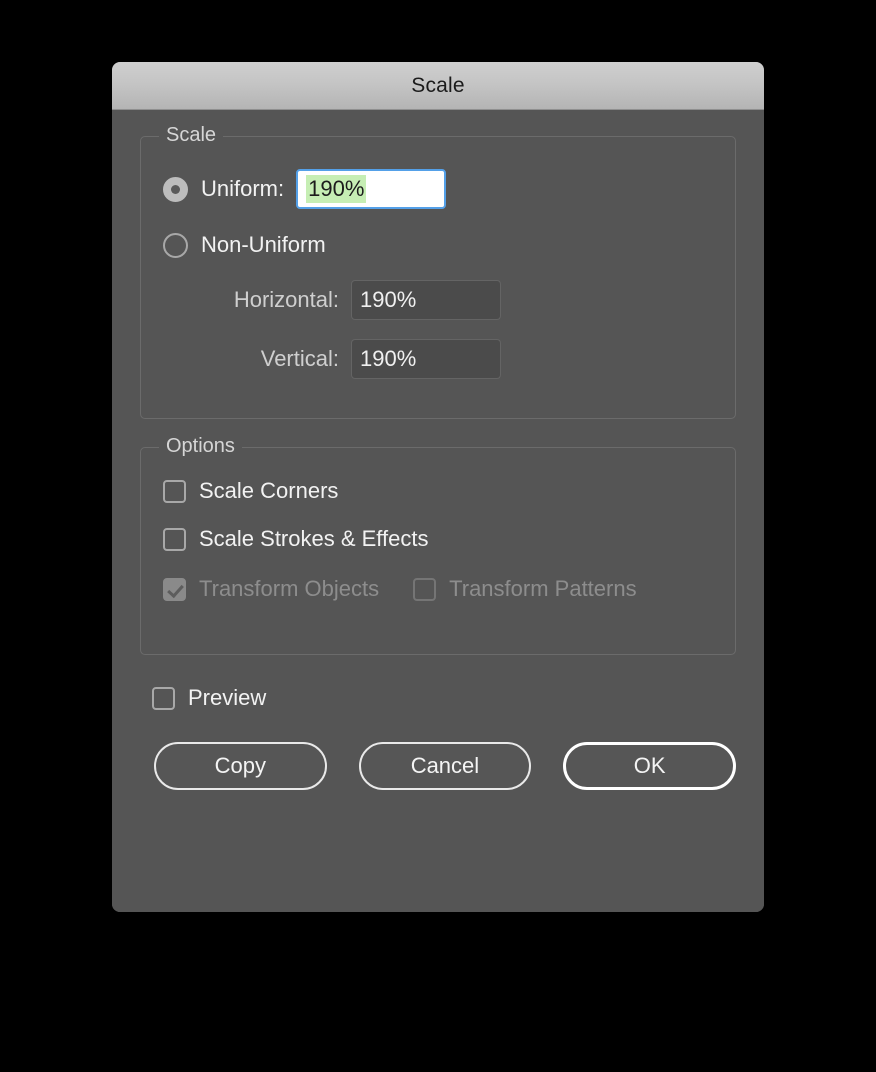  I want to click on horizontal-scale-value: 190%, so click(388, 299).